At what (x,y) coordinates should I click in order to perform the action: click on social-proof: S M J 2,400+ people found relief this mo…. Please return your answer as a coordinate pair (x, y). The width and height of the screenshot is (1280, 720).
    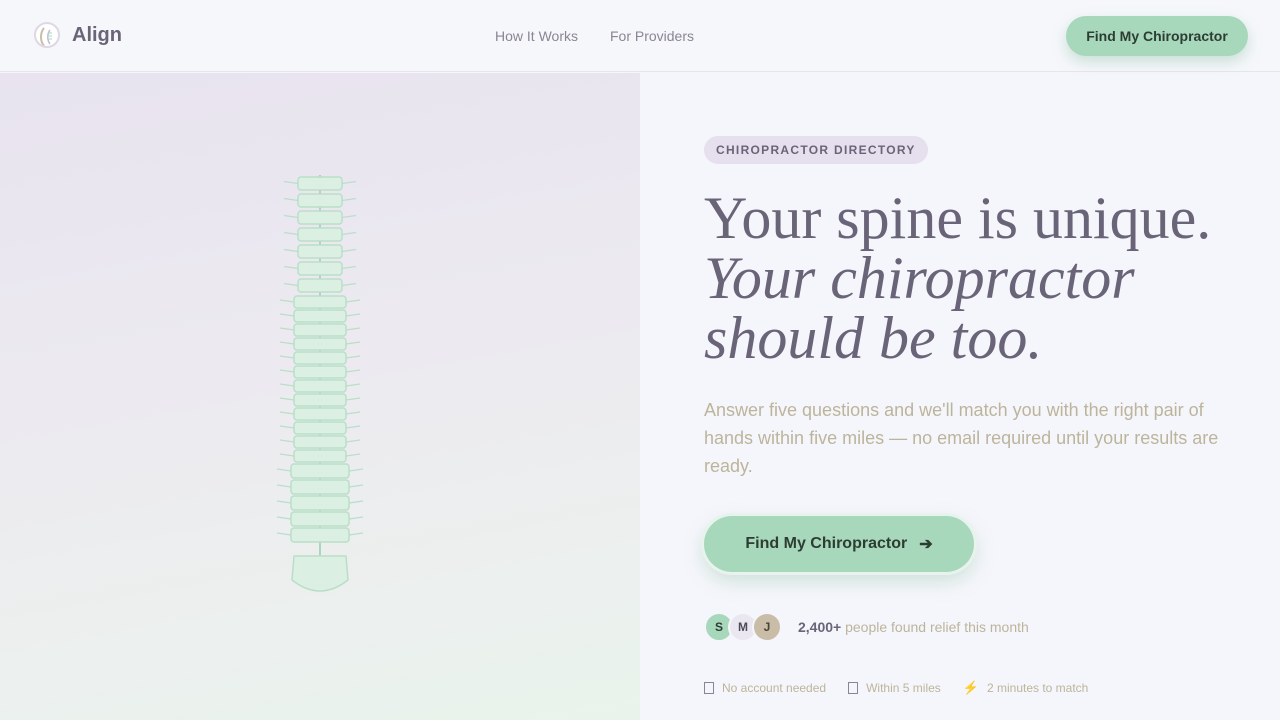
    Looking at the image, I should click on (866, 627).